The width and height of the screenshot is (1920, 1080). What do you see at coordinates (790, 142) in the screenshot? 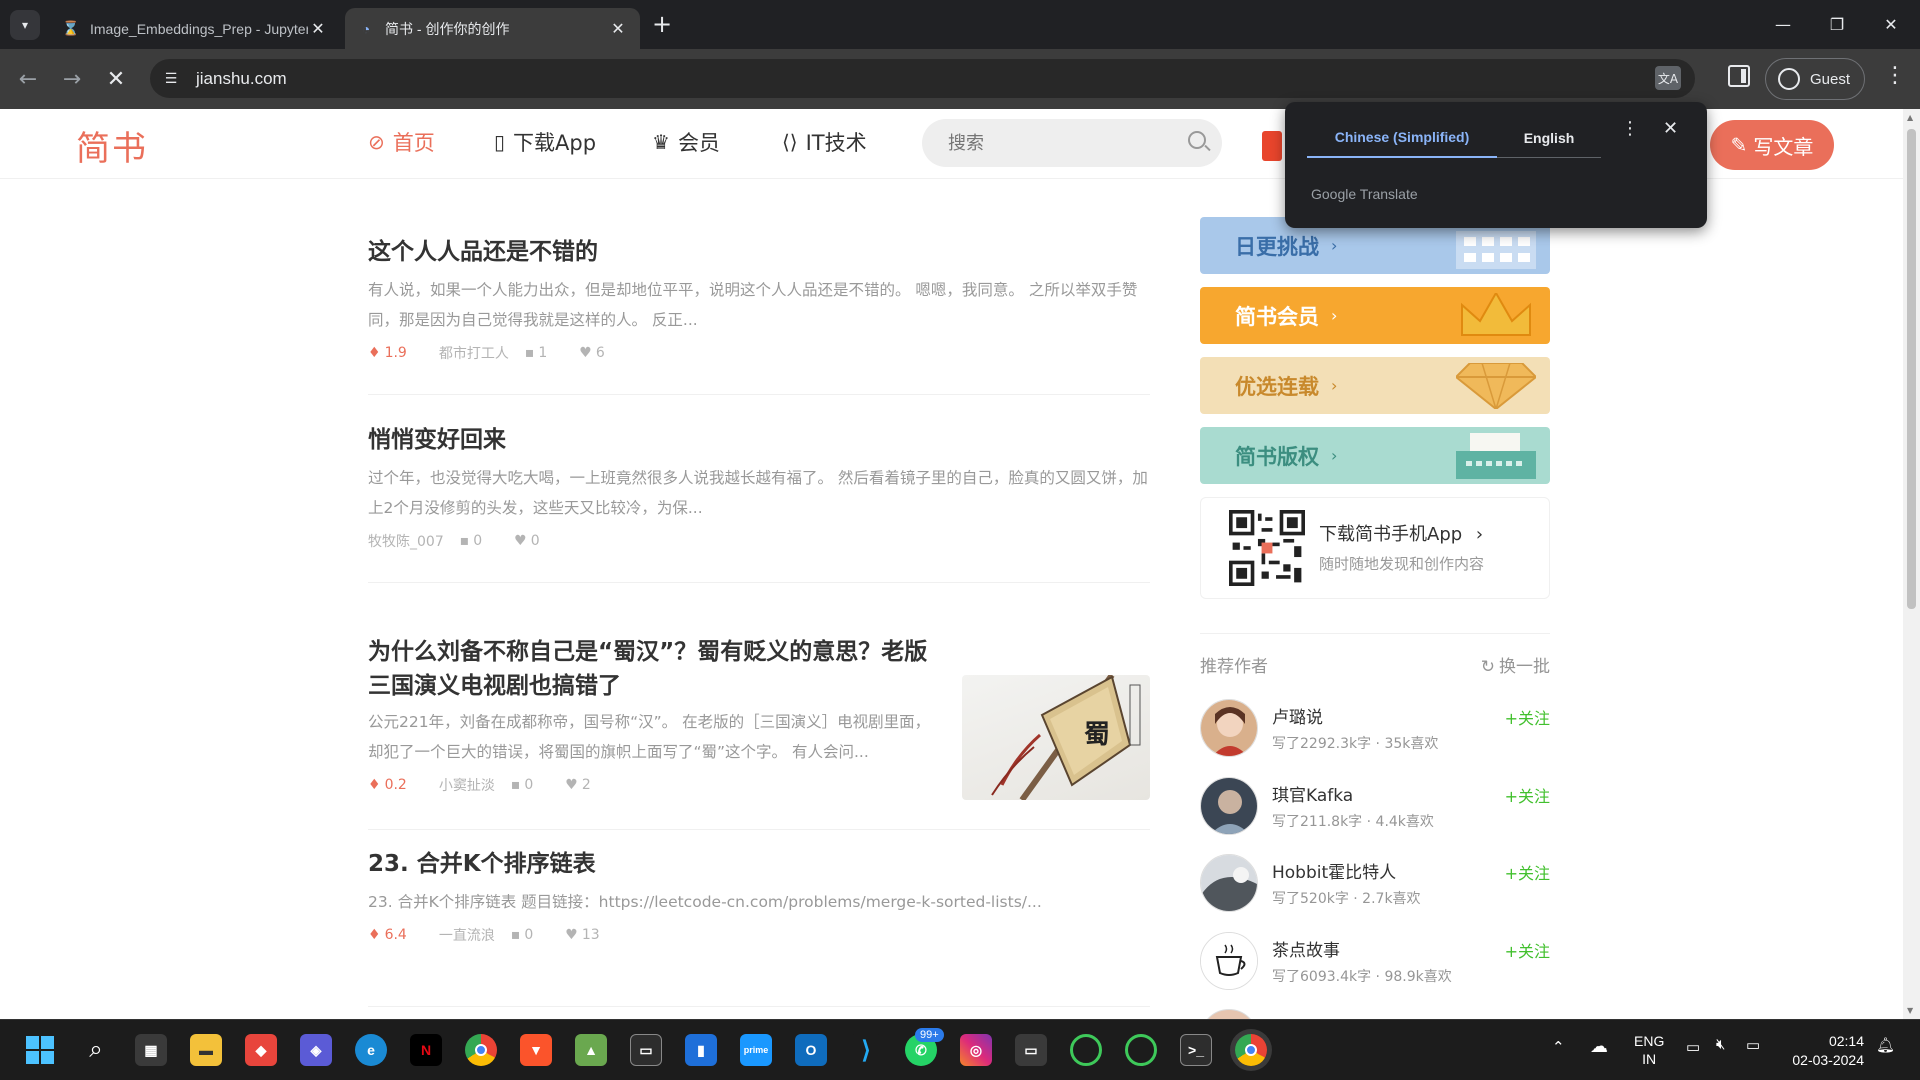
I see `code-icon: ⟨⟩` at bounding box center [790, 142].